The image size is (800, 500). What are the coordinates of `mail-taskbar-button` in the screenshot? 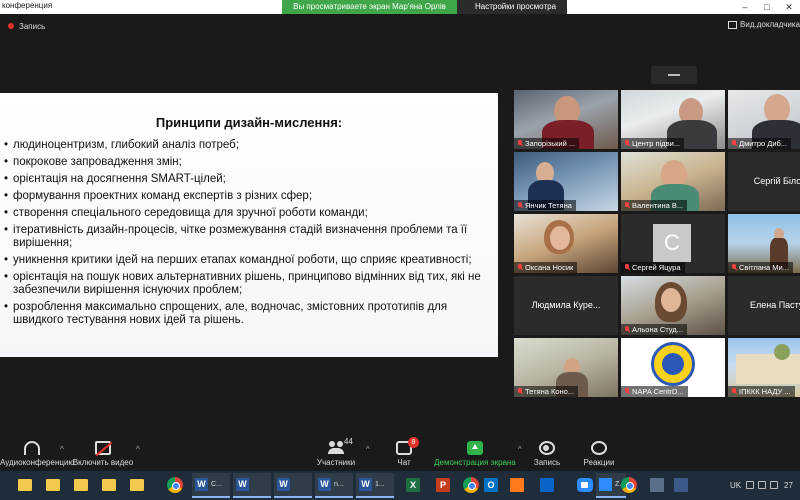 It's located at (547, 485).